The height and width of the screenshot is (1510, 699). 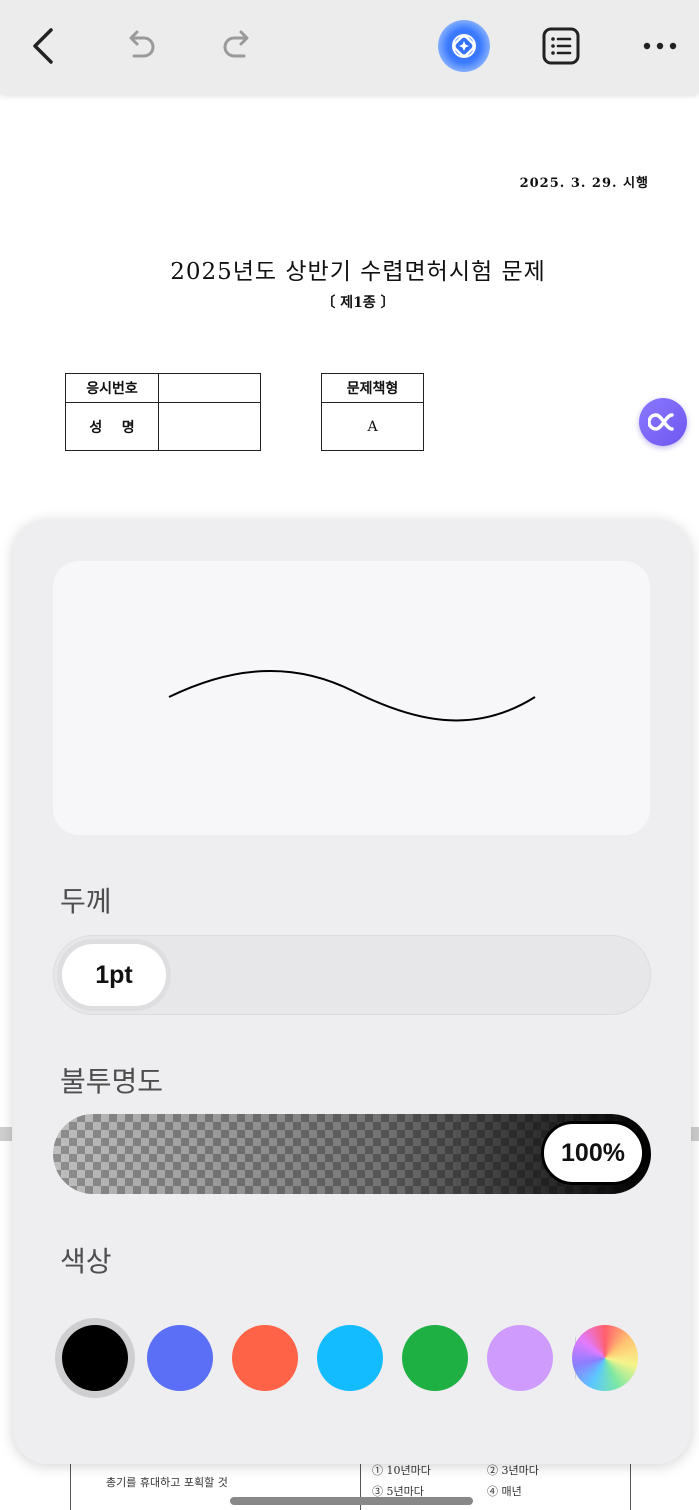 I want to click on color-swatch-sky, so click(x=350, y=1358).